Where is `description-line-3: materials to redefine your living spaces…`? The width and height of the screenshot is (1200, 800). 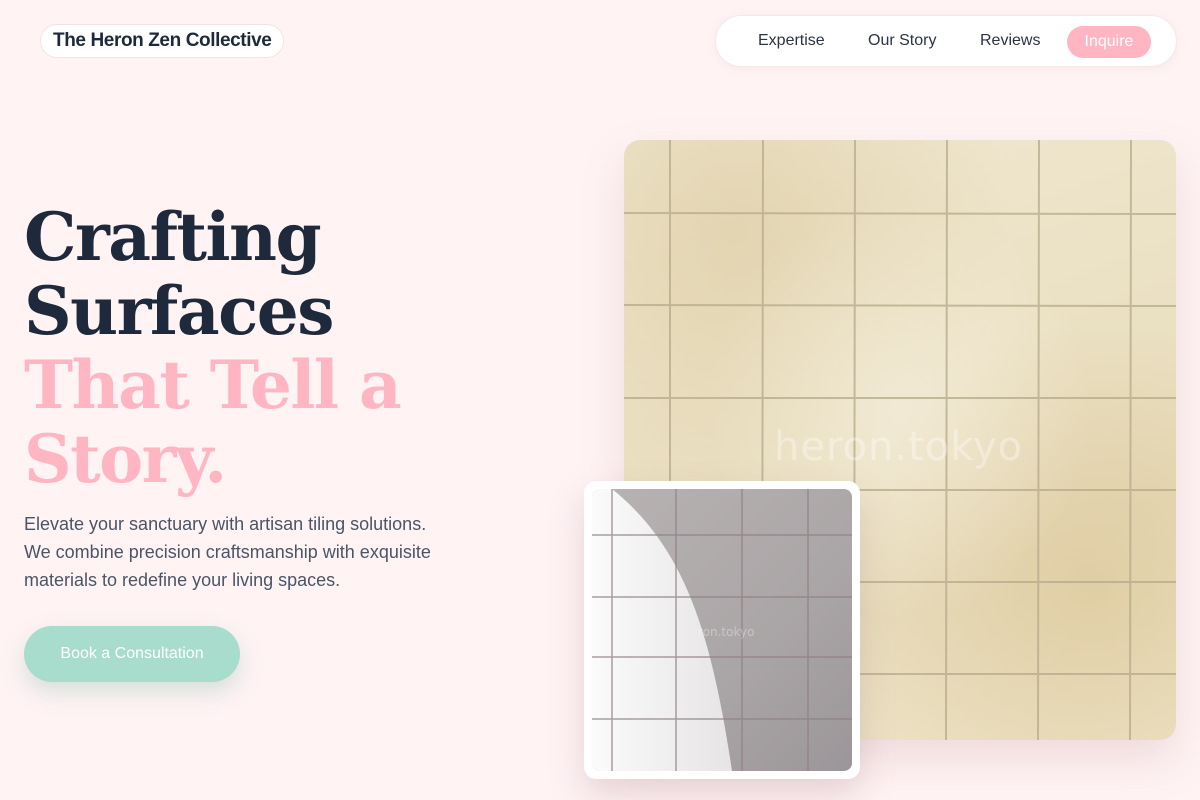
description-line-3: materials to redefine your living spaces… is located at coordinates (182, 580).